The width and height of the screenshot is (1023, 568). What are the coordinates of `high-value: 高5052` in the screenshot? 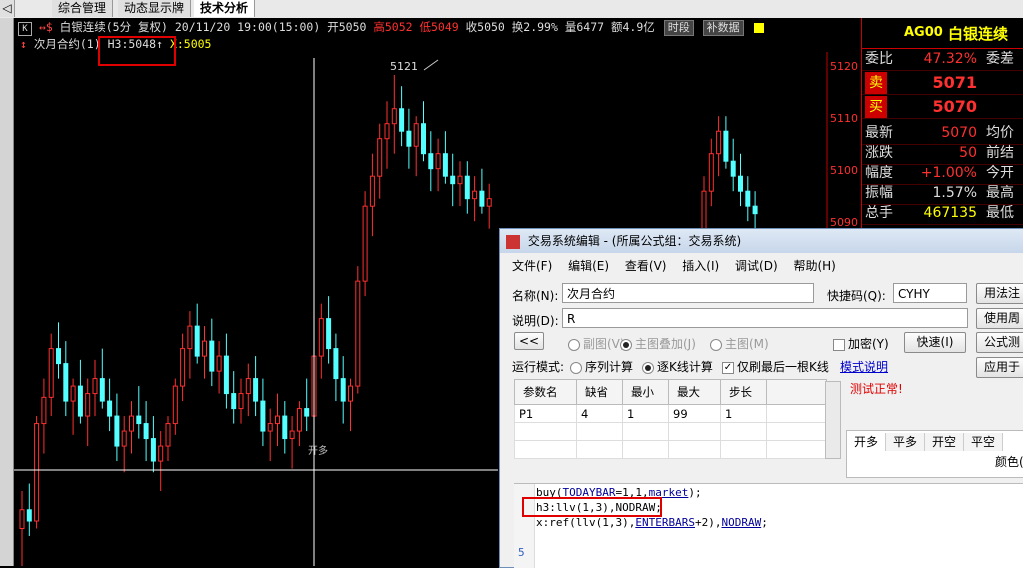 It's located at (393, 27).